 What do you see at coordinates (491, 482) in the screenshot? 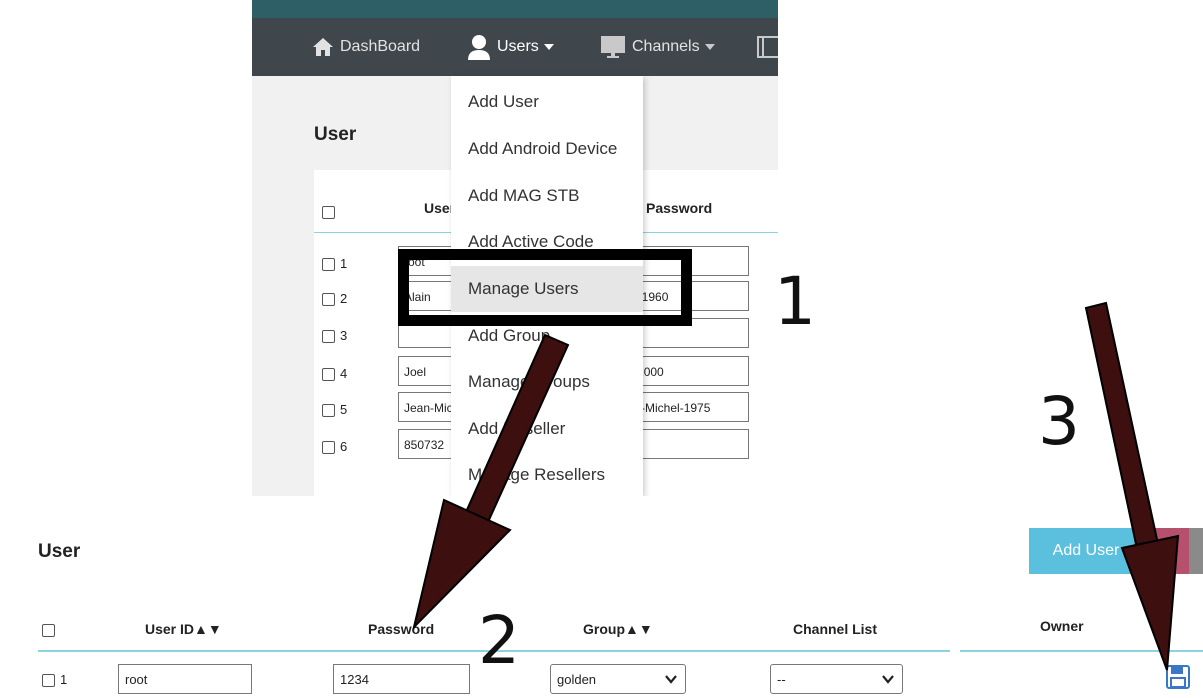
I see `arrow-to-password` at bounding box center [491, 482].